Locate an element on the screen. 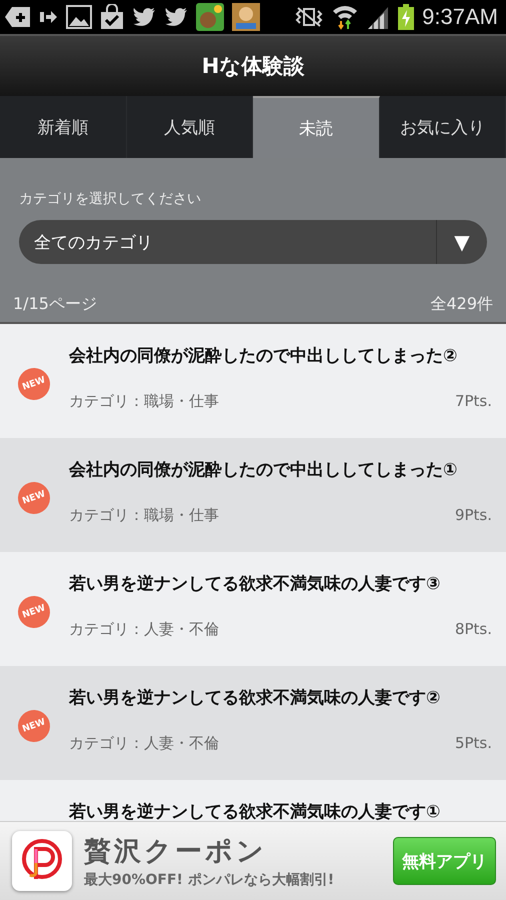  story-points: 9Pts. is located at coordinates (473, 515).